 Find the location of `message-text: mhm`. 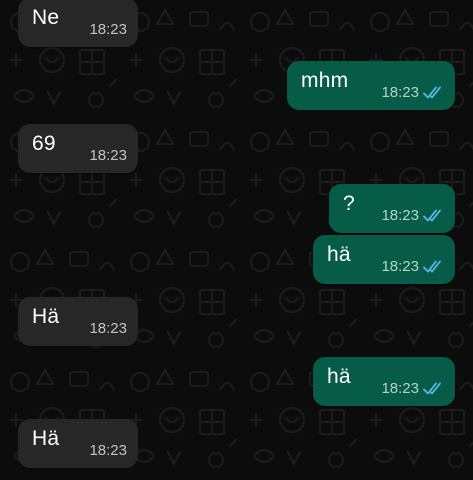

message-text: mhm is located at coordinates (325, 80).